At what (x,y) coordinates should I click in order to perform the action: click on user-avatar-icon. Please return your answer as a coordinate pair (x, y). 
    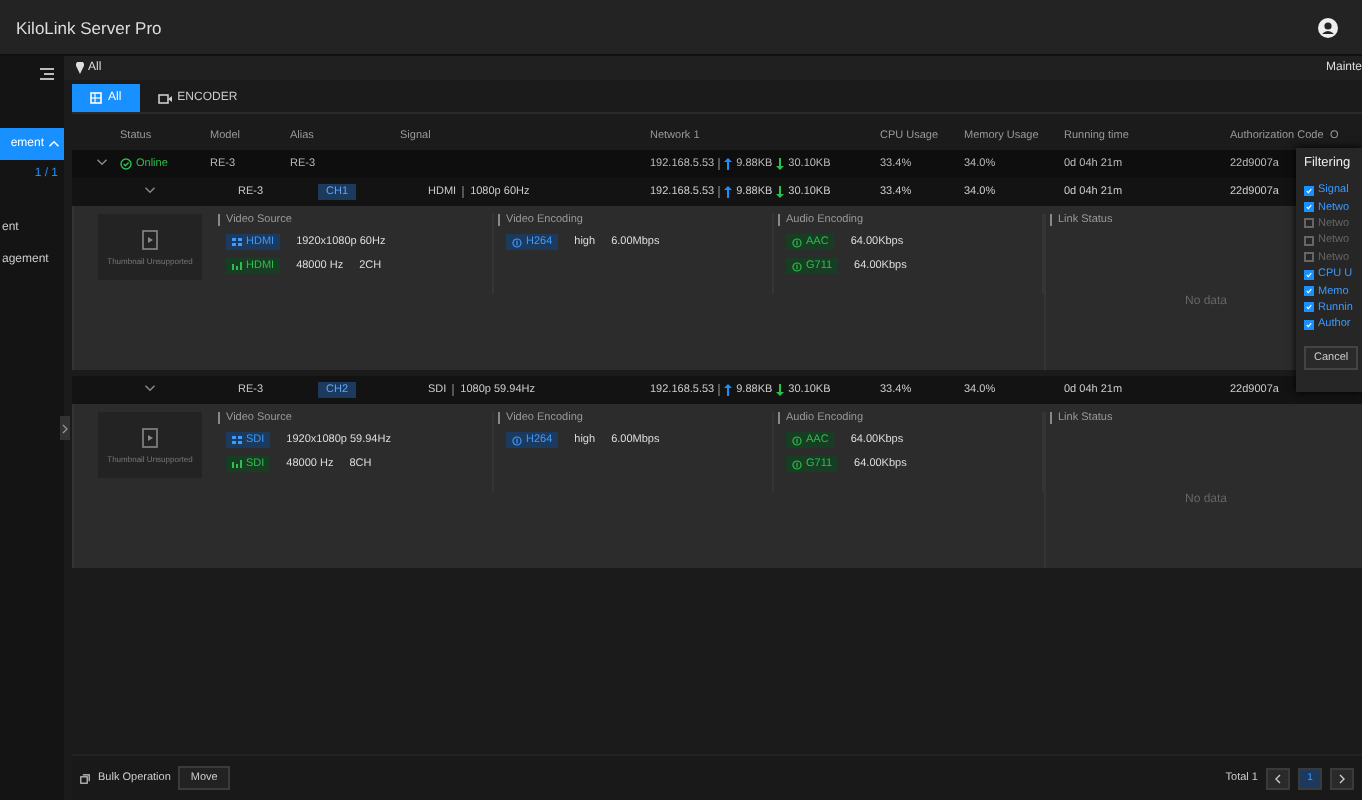
    Looking at the image, I should click on (1328, 27).